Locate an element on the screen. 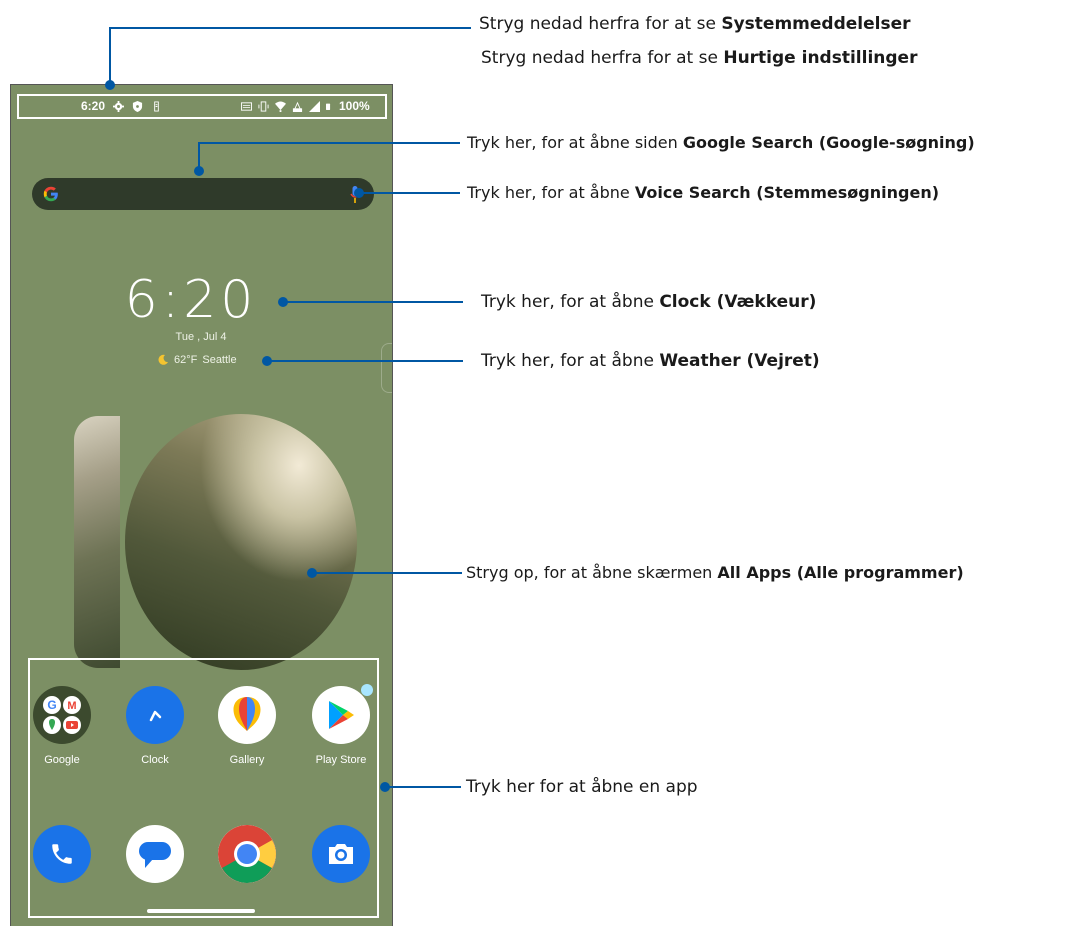  status-bar-left: 6:20 is located at coordinates (121, 106).